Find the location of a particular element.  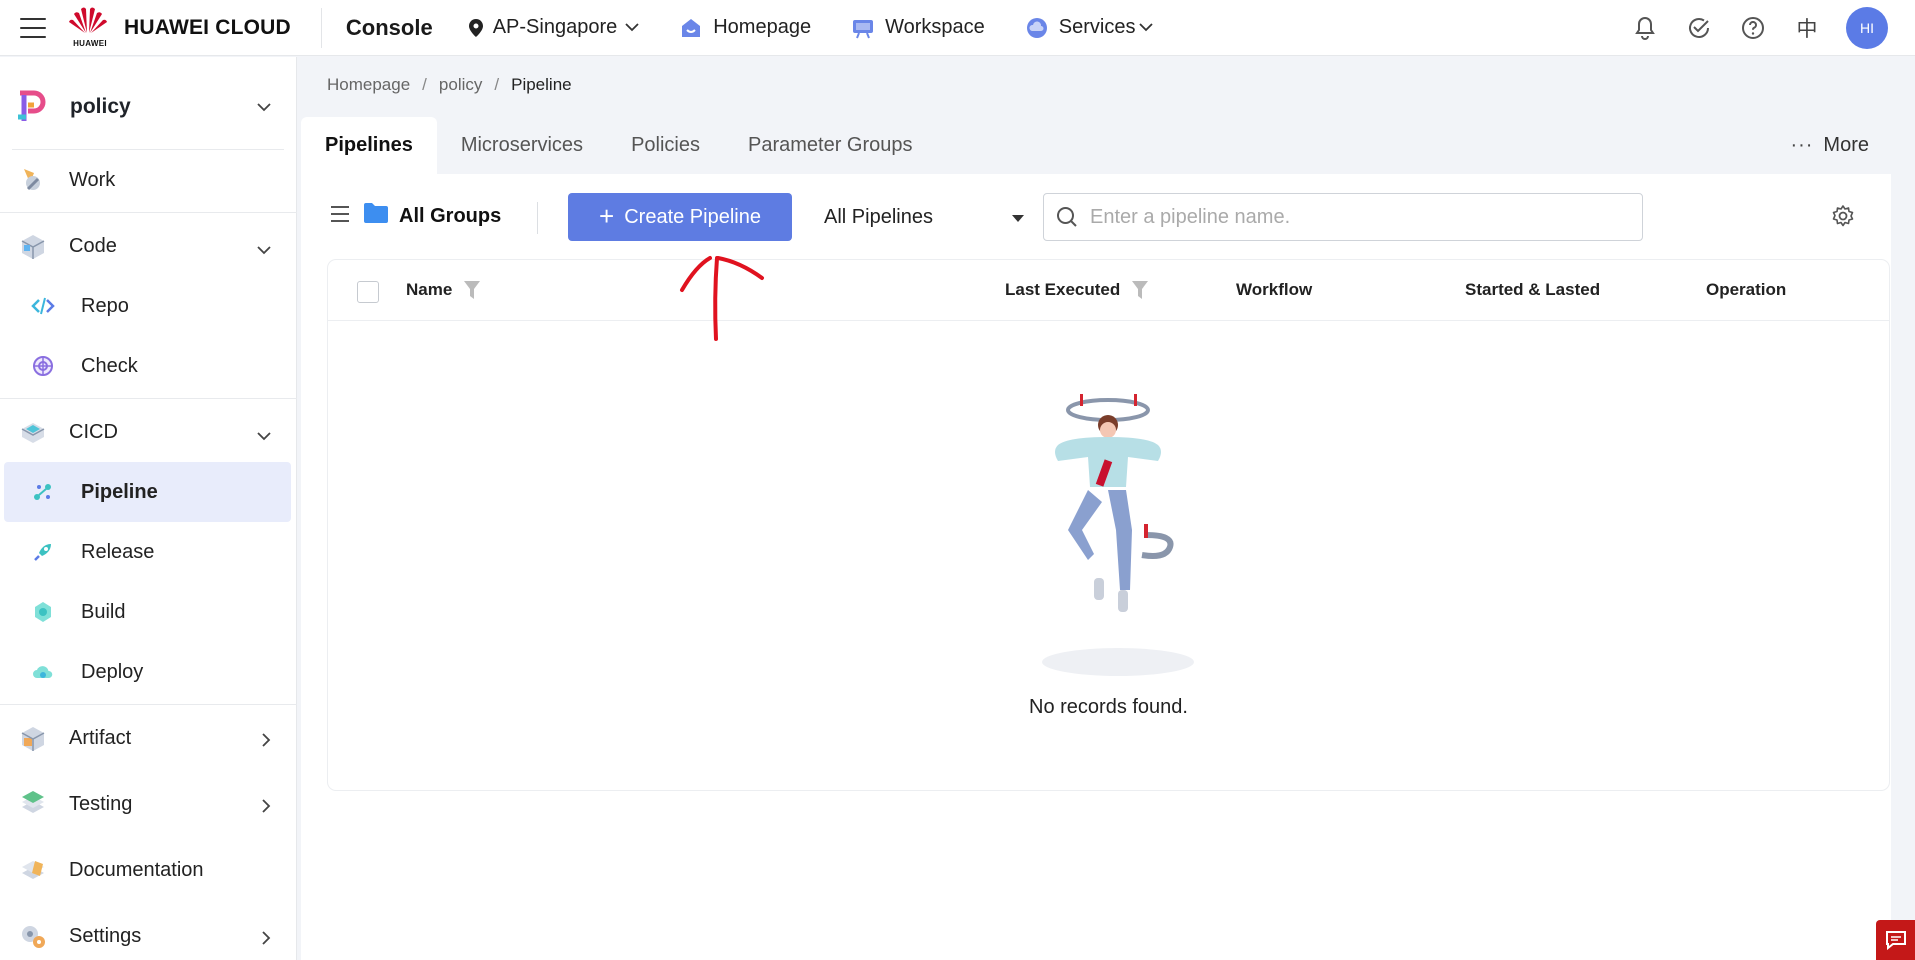

tab-microservices: Microservices is located at coordinates (522, 145).